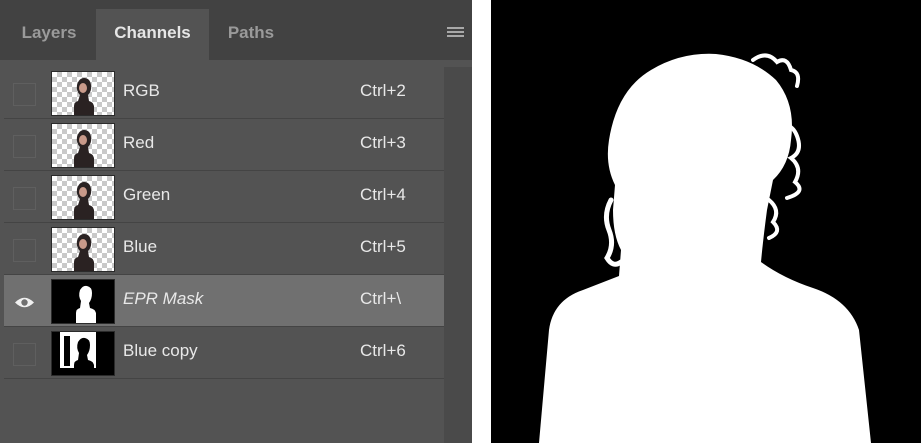 The height and width of the screenshot is (448, 921). I want to click on channel-shortcut: Ctrl+3, so click(383, 142).